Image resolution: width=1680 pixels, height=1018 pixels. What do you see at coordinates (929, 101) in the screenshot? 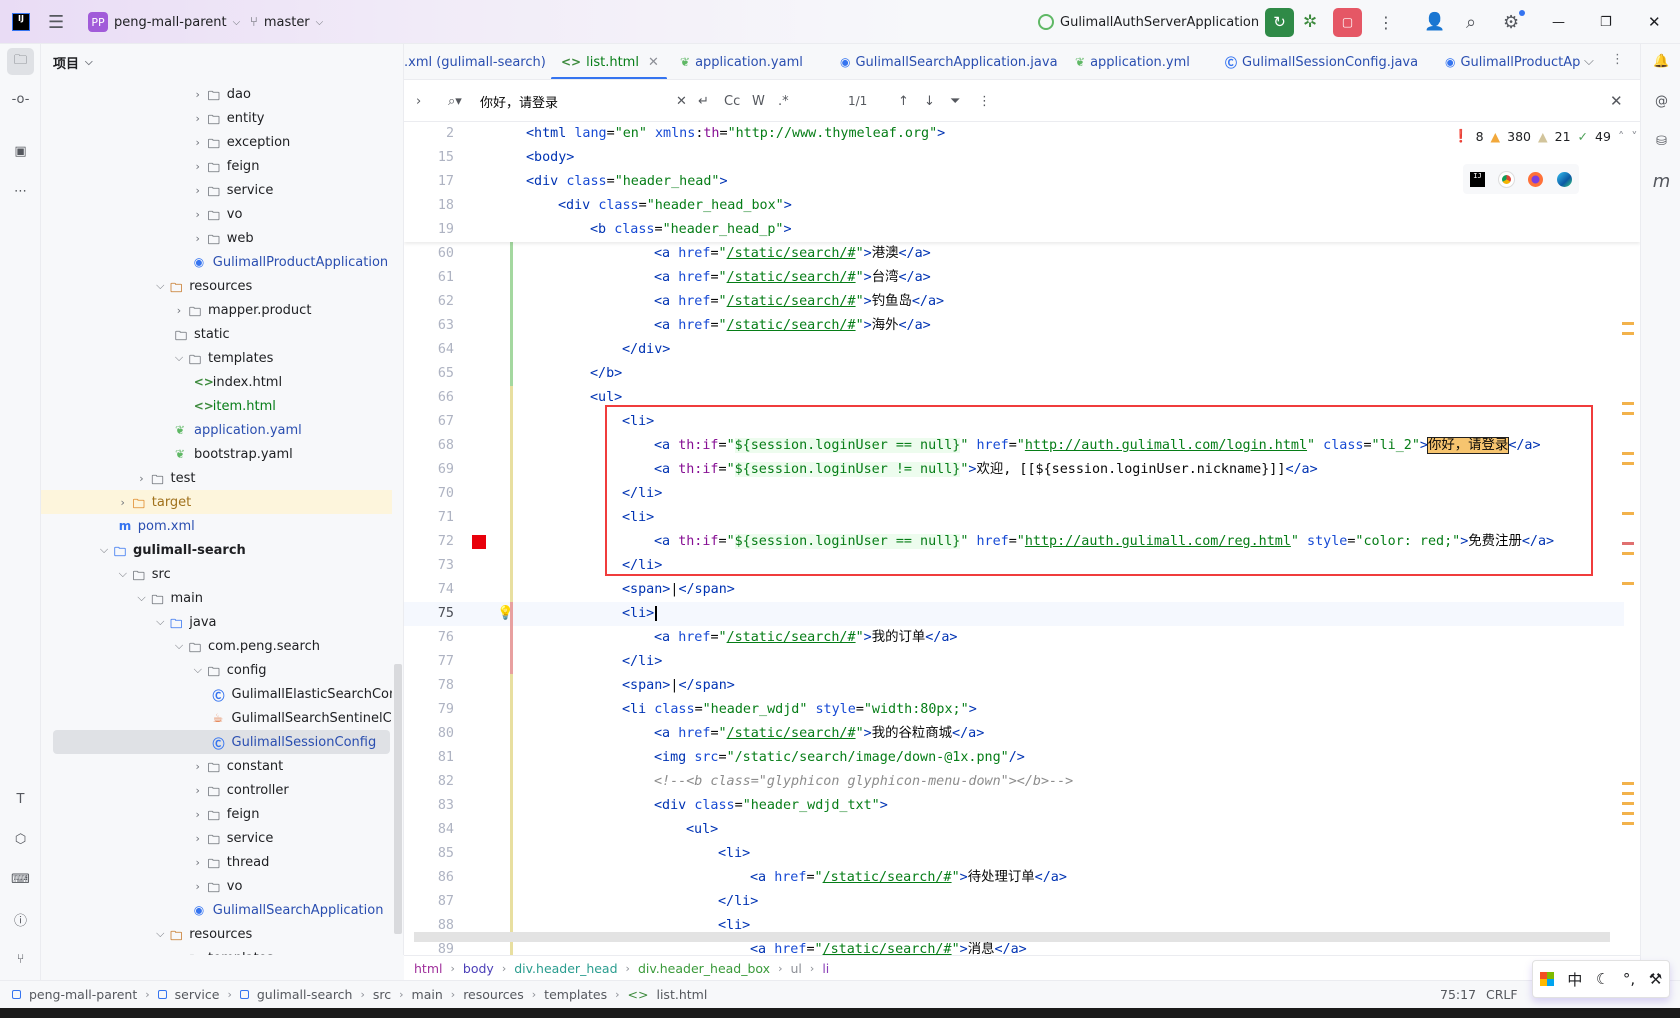
I see `next-match-button: ↓` at bounding box center [929, 101].